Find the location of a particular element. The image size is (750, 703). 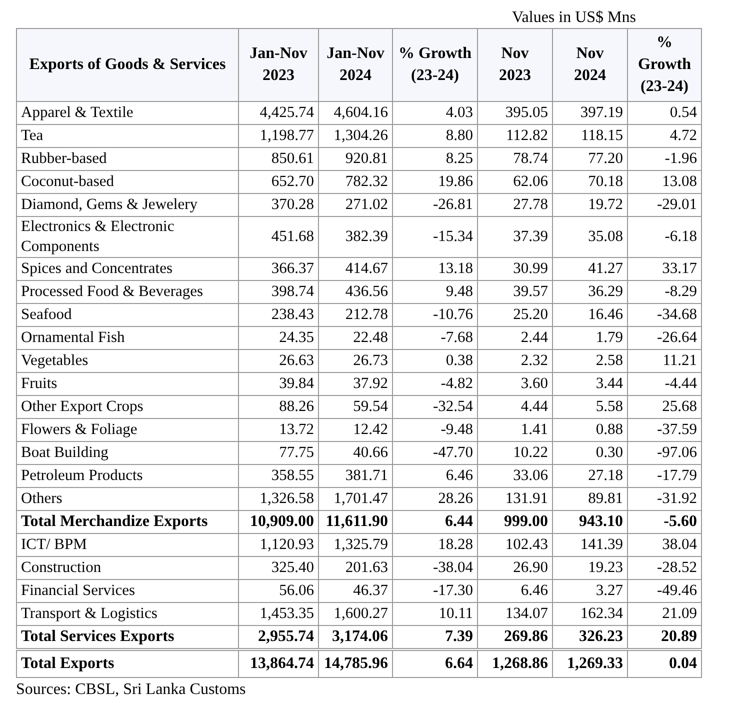

row-label: Others is located at coordinates (127, 499).